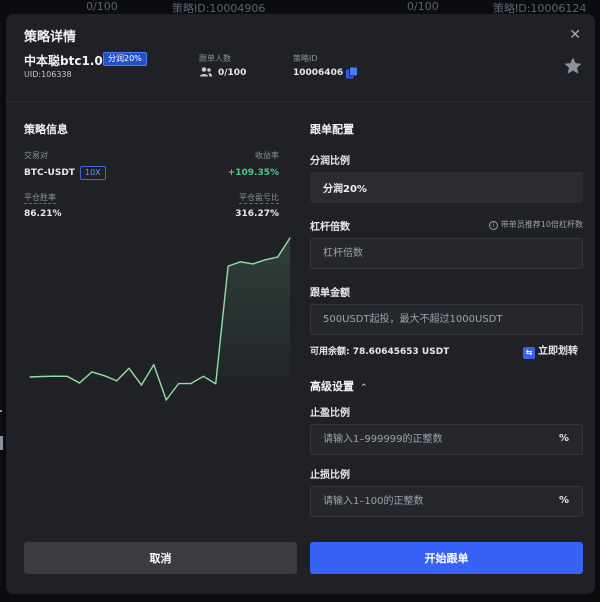 This screenshot has height=602, width=600. I want to click on advanced-settings-toggle: 高级设置 ⌃, so click(339, 386).